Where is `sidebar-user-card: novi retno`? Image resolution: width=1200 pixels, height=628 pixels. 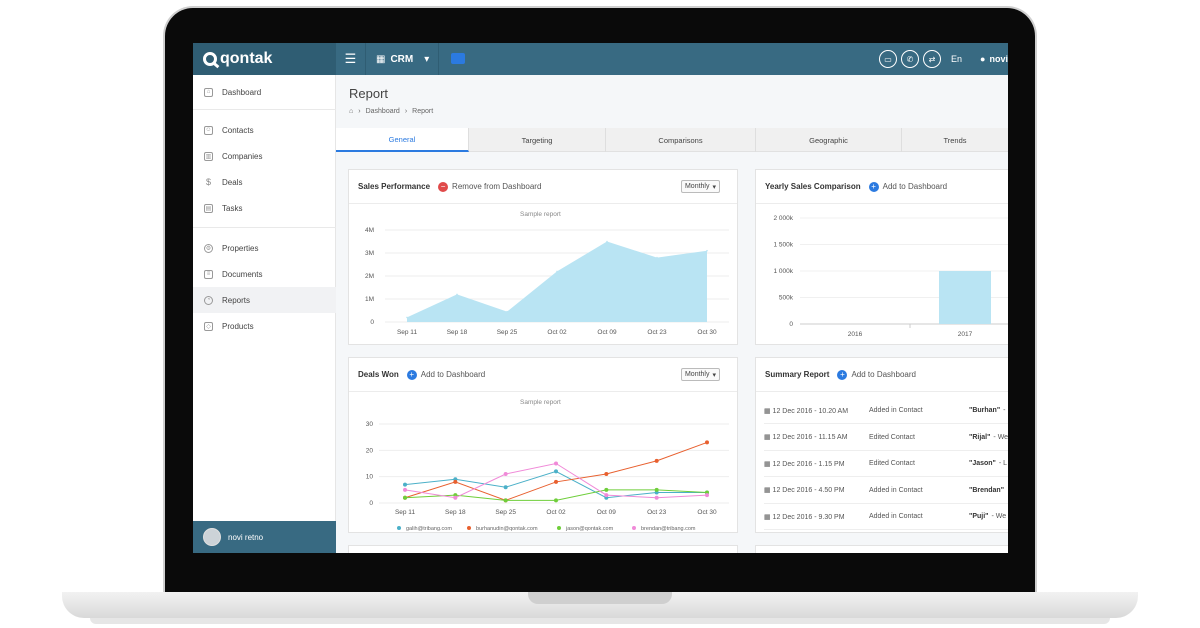 sidebar-user-card: novi retno is located at coordinates (264, 537).